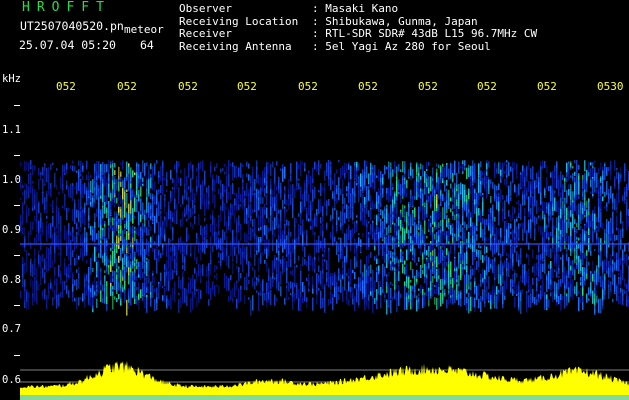 This screenshot has height=400, width=629. I want to click on timeline: 052 052 052 052 052 052 052 052 052 0530, so click(314, 87).